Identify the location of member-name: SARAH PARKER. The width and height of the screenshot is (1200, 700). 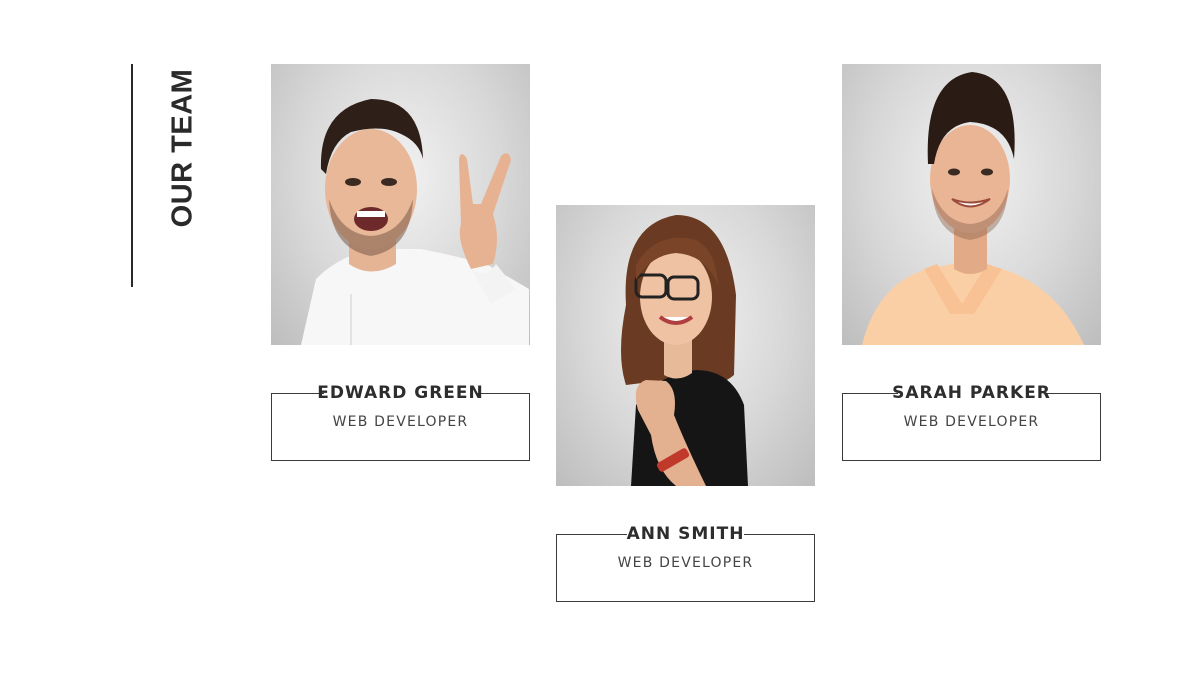
(971, 393).